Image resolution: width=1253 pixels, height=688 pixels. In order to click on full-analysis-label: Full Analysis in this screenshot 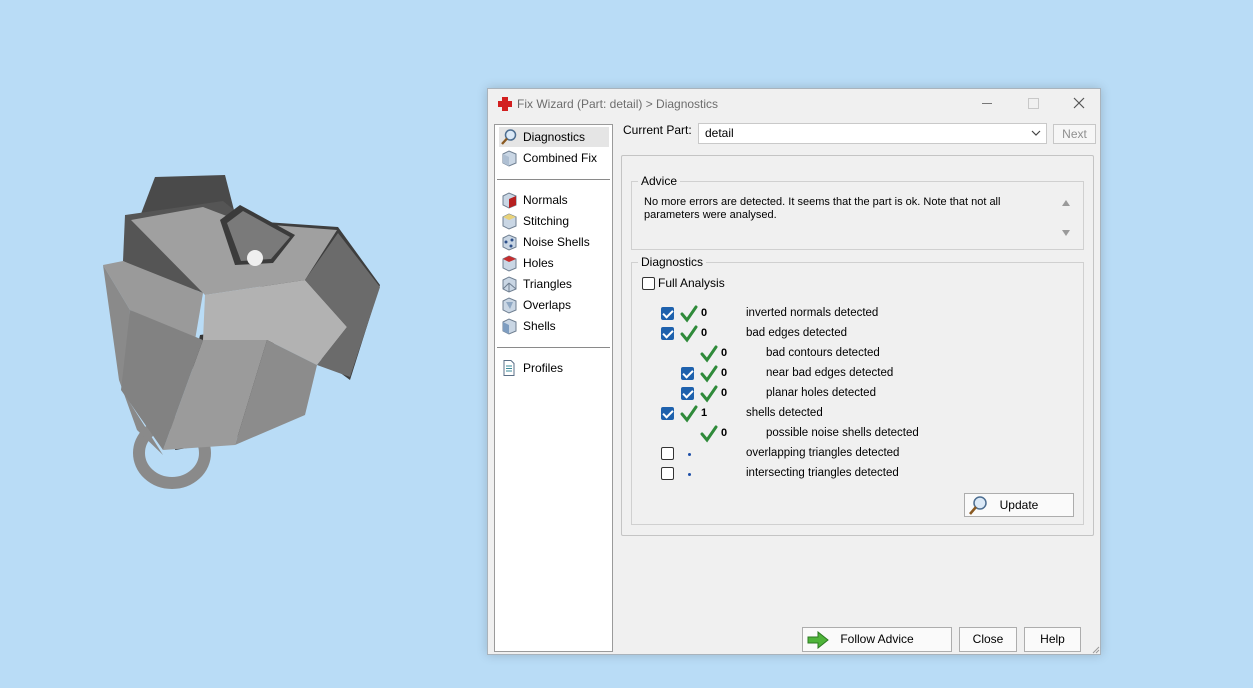, I will do `click(691, 283)`.